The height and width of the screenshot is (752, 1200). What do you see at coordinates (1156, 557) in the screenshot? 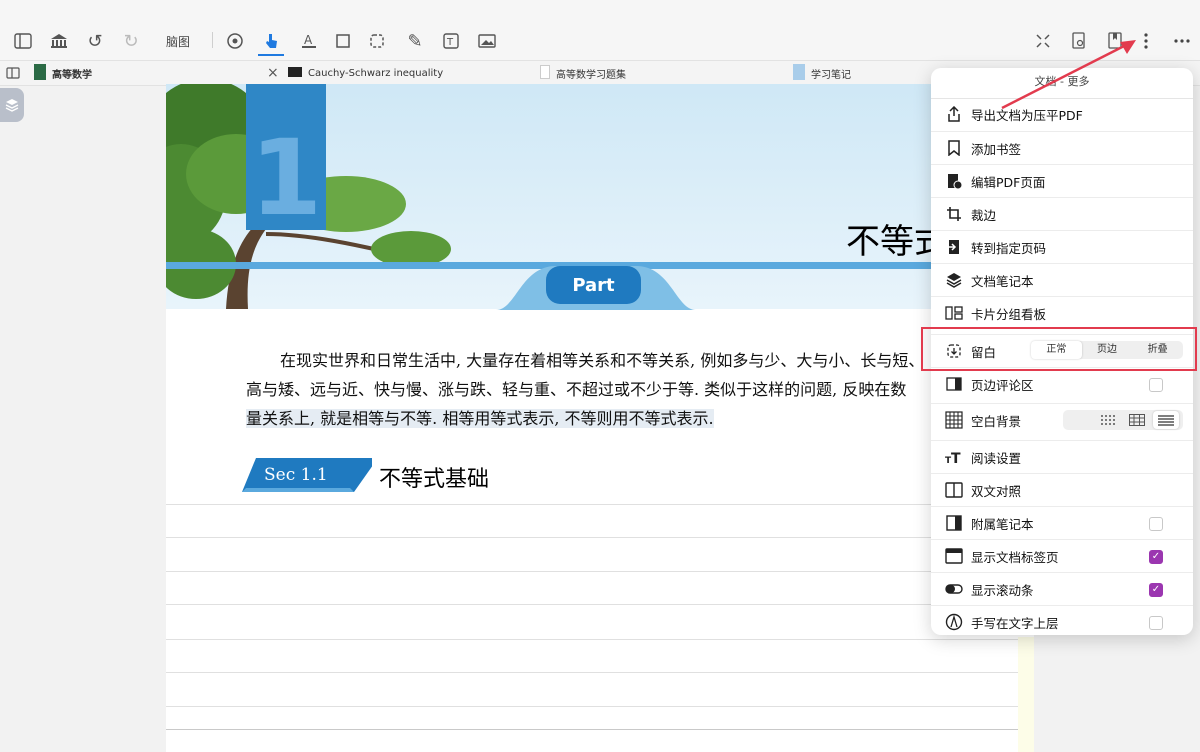
I see `show-tabs-checkbox: ✓` at bounding box center [1156, 557].